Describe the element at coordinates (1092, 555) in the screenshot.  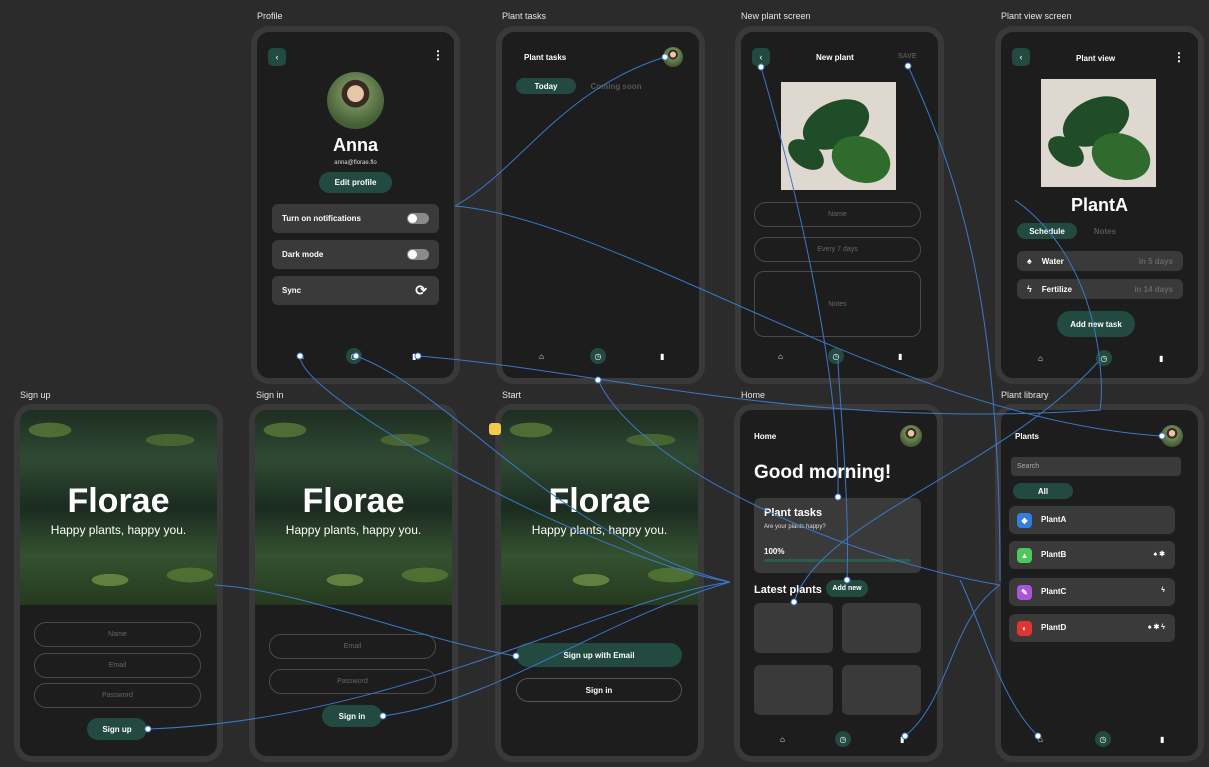
I see `plant-list-item: ▲ PlantB ♠ ✱` at that location.